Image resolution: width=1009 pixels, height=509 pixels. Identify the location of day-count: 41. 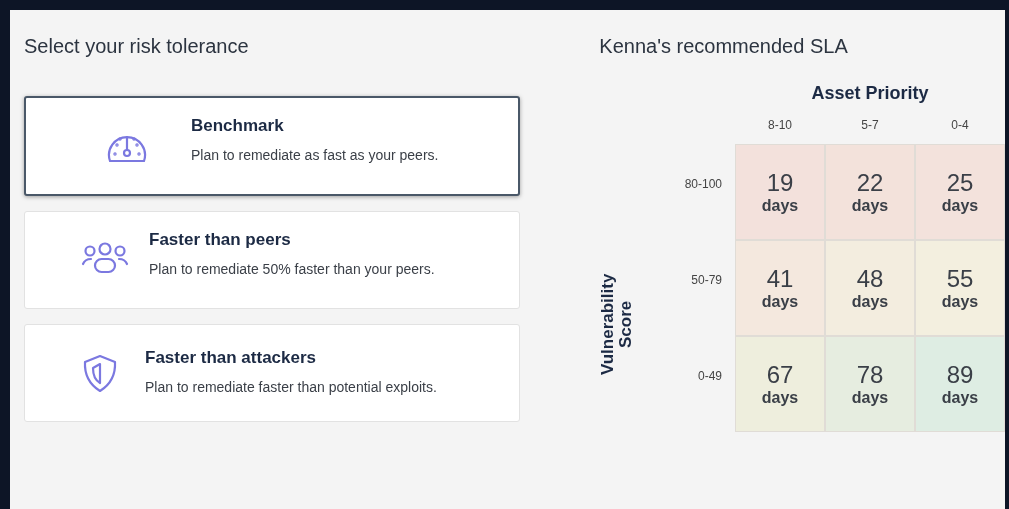
(780, 279).